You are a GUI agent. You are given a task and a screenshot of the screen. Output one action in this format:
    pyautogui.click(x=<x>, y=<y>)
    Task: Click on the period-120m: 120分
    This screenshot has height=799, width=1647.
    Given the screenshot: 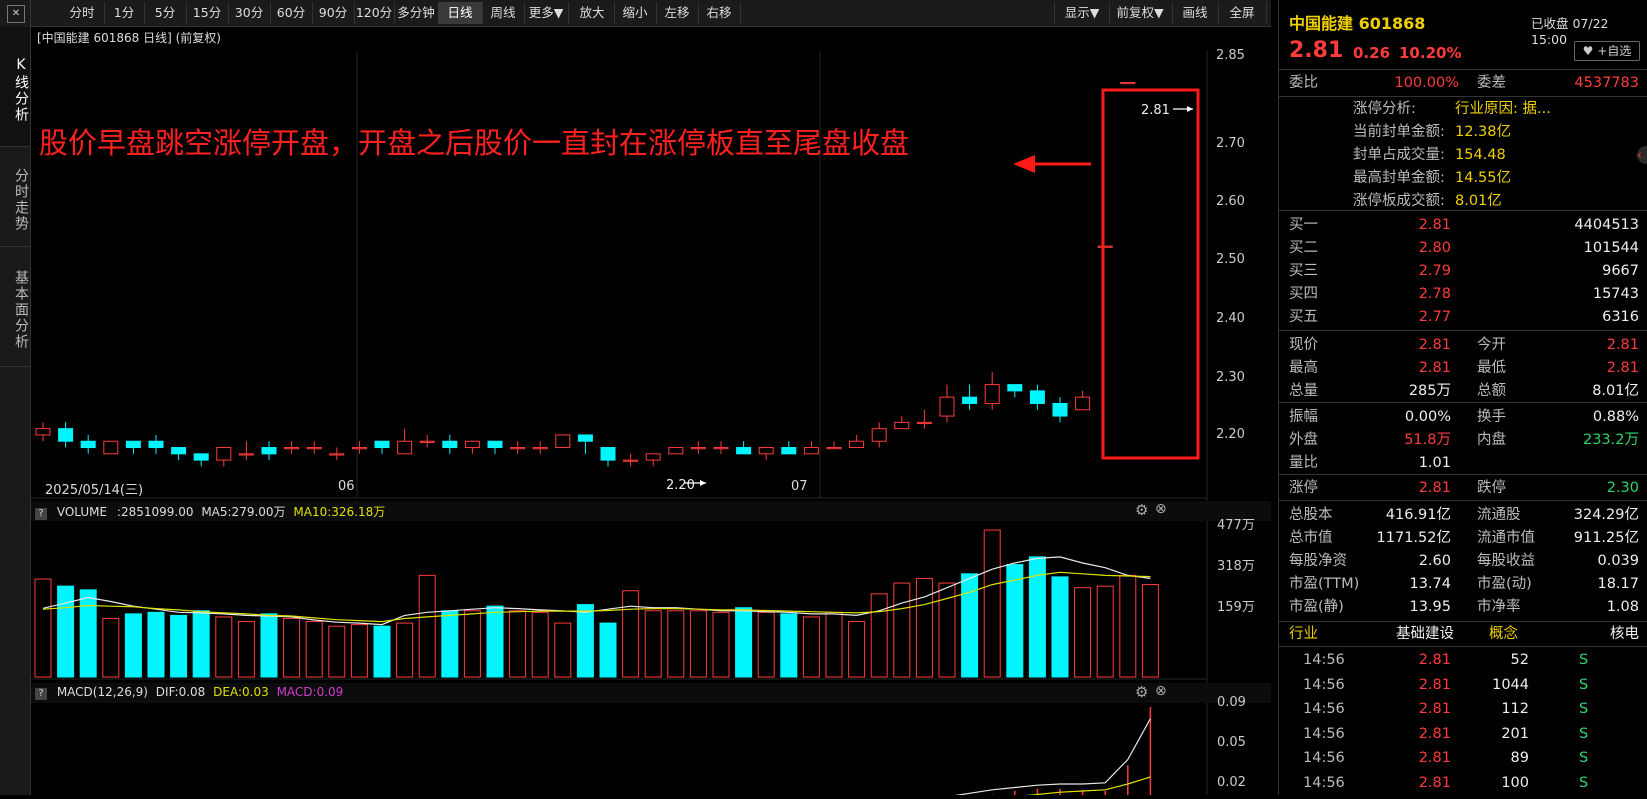 What is the action you would take?
    pyautogui.click(x=374, y=13)
    